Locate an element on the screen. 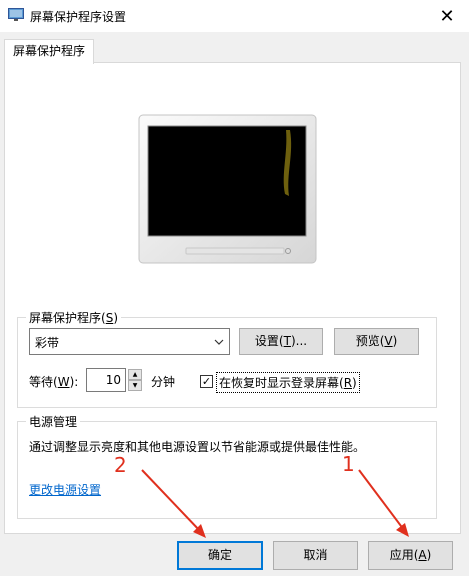 The width and height of the screenshot is (469, 576). power-group-label: 电源管理 is located at coordinates (53, 421).